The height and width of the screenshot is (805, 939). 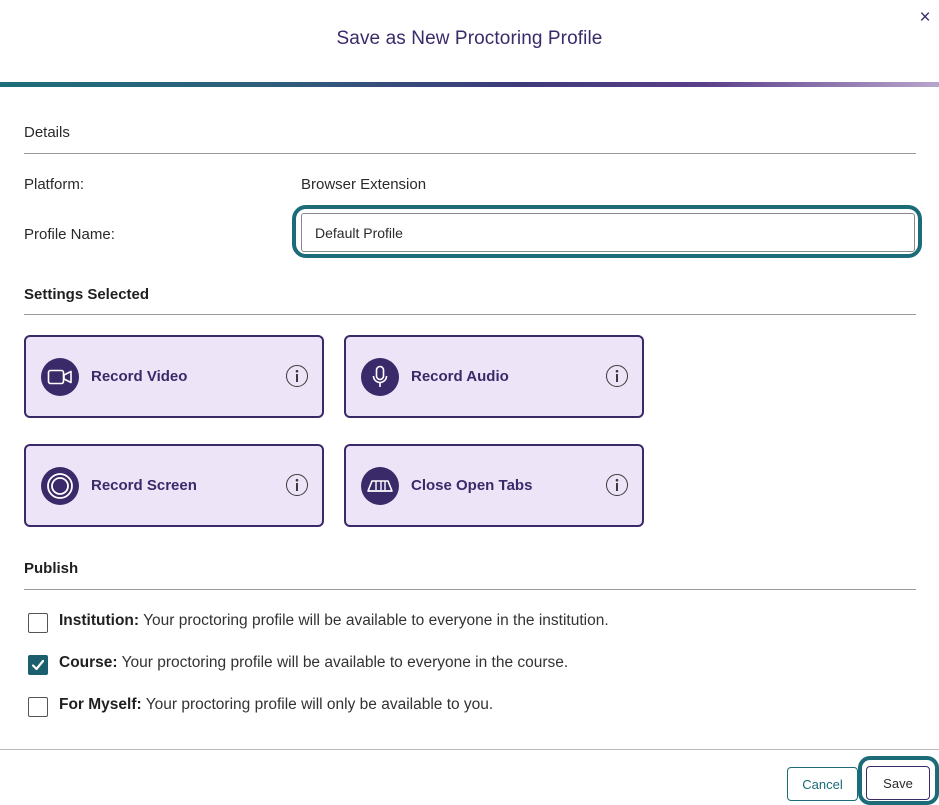 What do you see at coordinates (144, 485) in the screenshot?
I see `setting-label: Record Screen` at bounding box center [144, 485].